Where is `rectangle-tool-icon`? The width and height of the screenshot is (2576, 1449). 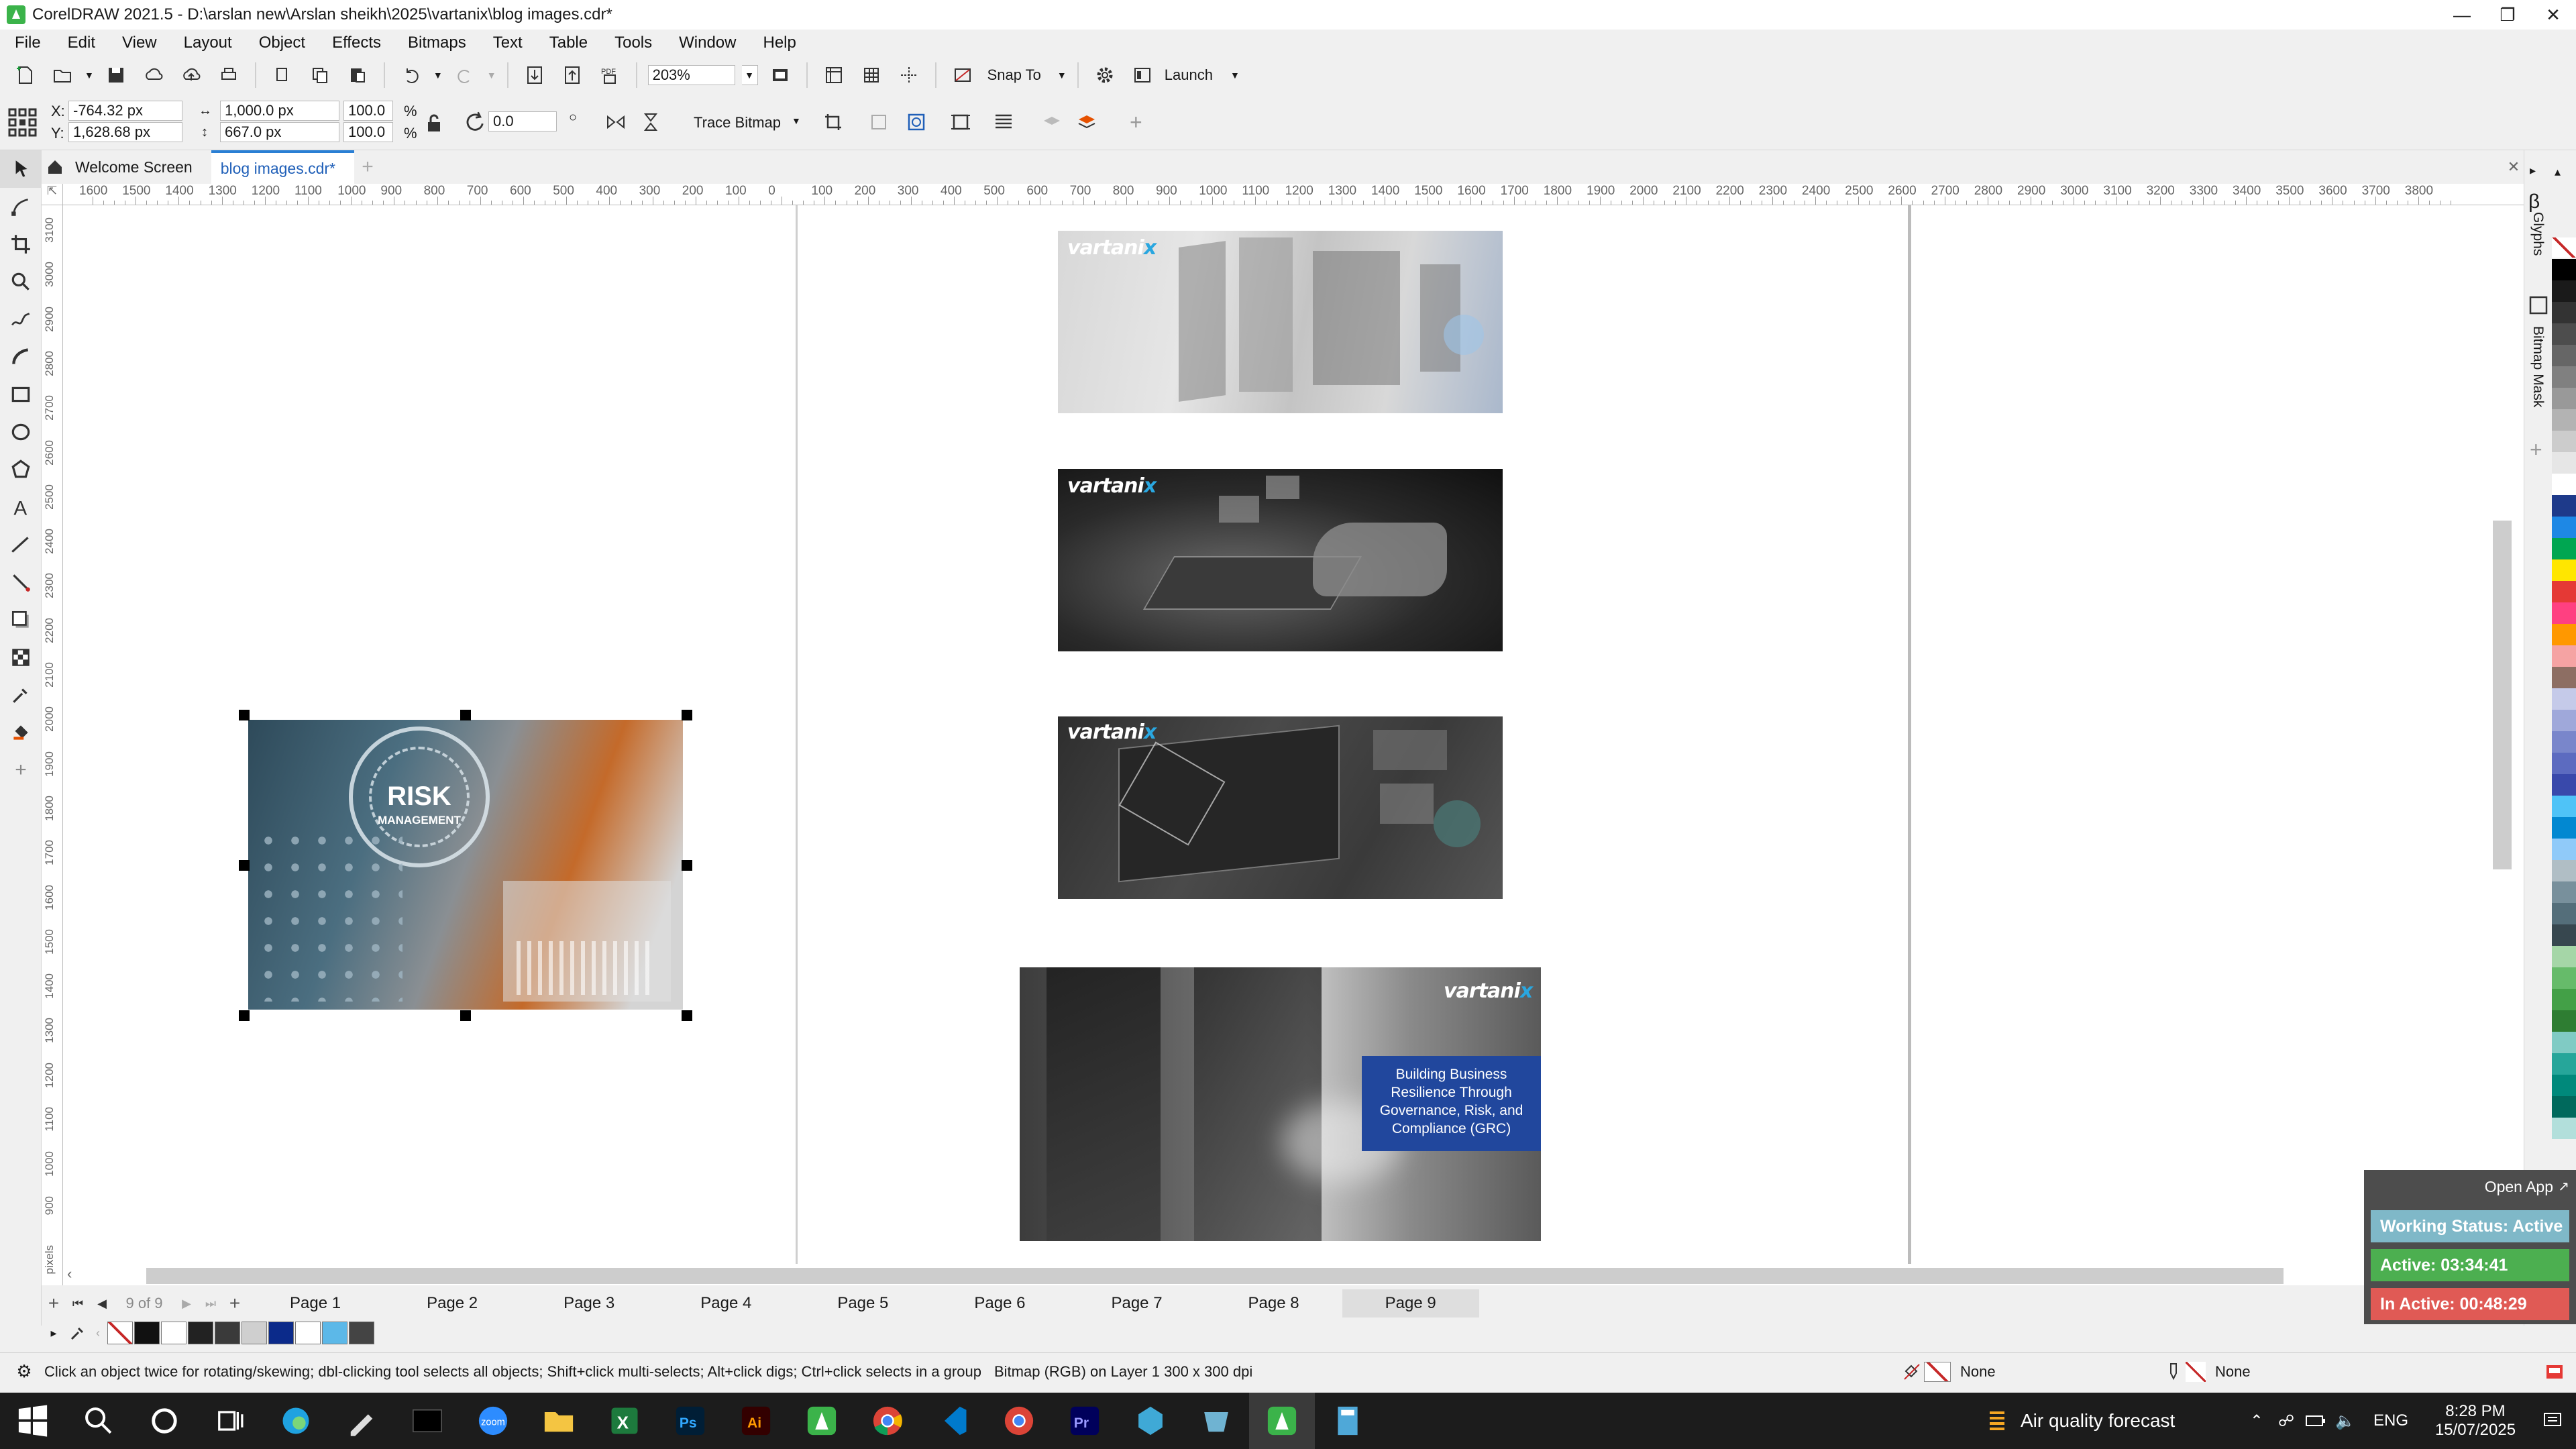 rectangle-tool-icon is located at coordinates (21, 394).